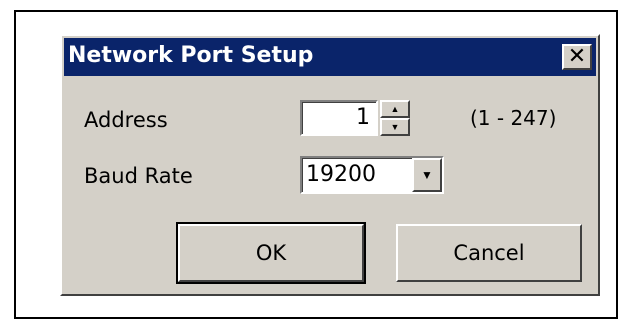 Image resolution: width=636 pixels, height=331 pixels. I want to click on cancel-button: Cancel, so click(489, 253).